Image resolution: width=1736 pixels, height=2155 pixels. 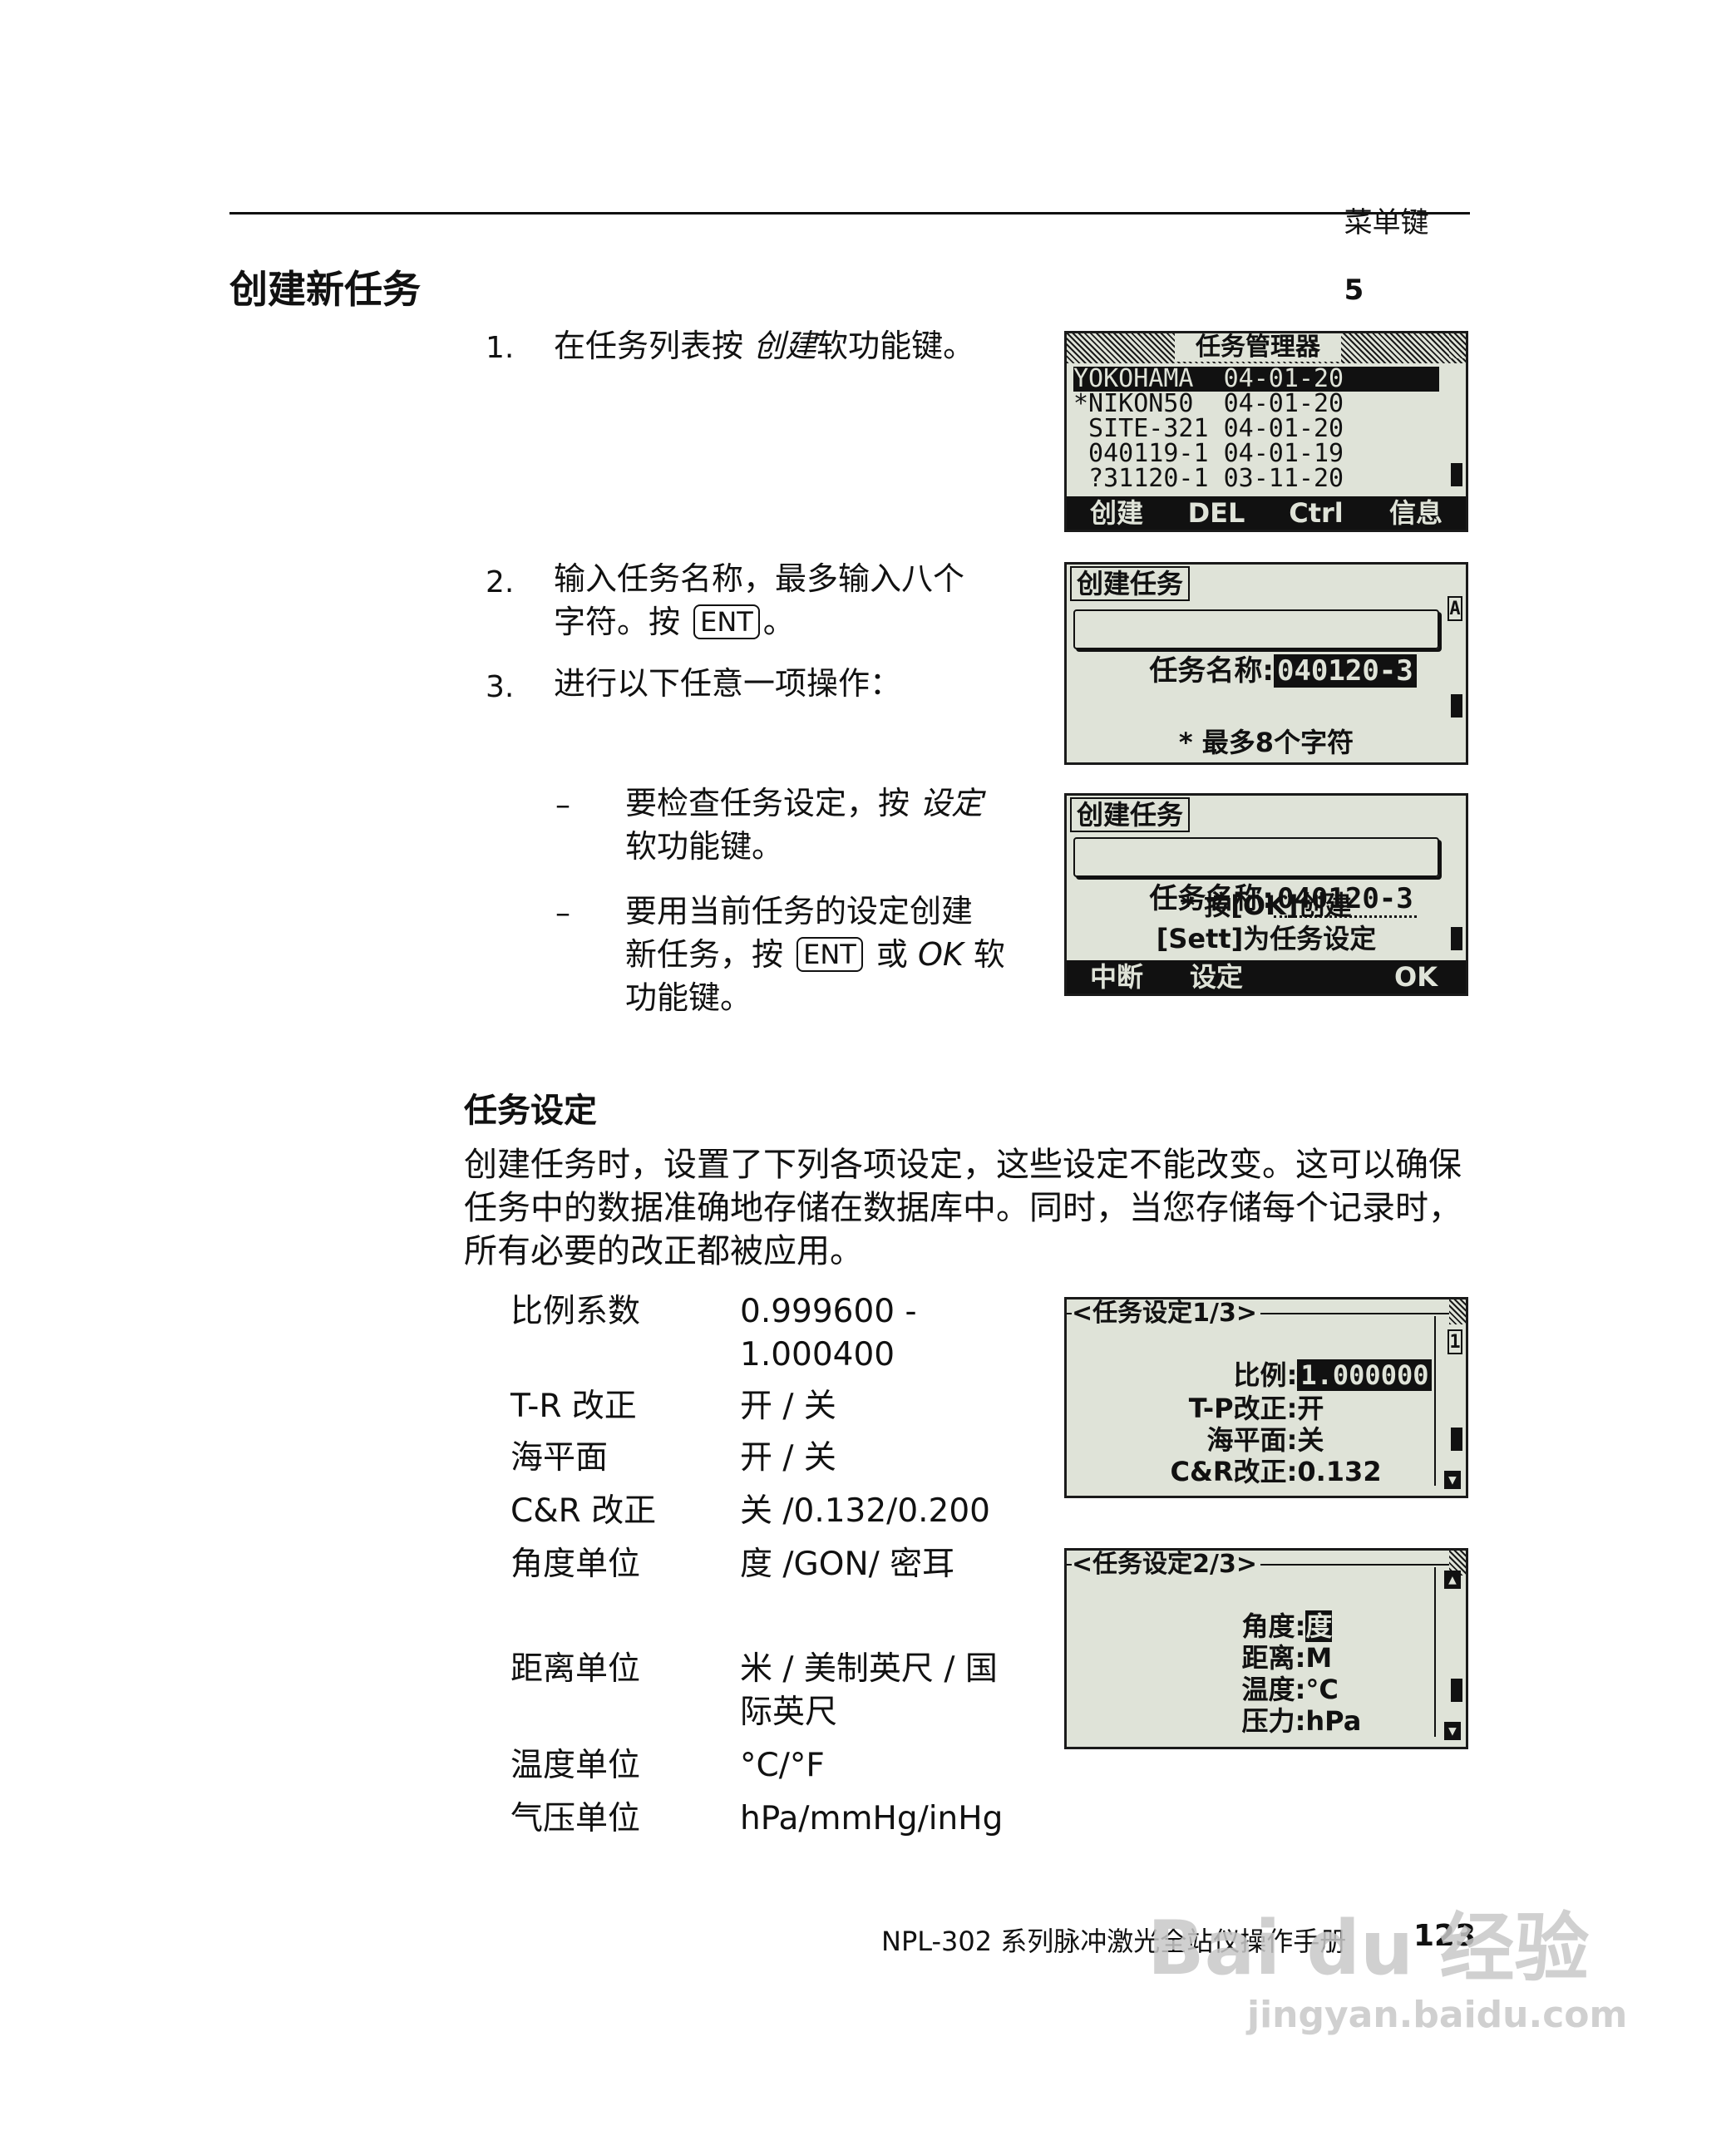 What do you see at coordinates (940, 954) in the screenshot?
I see `sub-step-2-em: OK` at bounding box center [940, 954].